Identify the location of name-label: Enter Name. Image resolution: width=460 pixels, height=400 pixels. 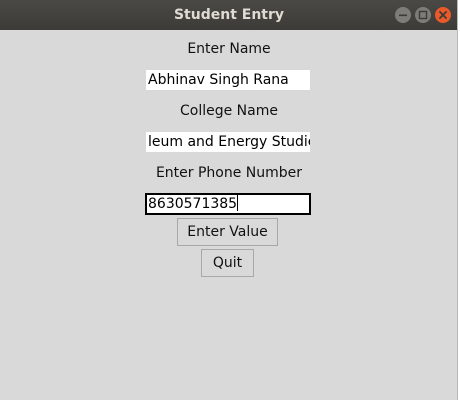
(229, 49).